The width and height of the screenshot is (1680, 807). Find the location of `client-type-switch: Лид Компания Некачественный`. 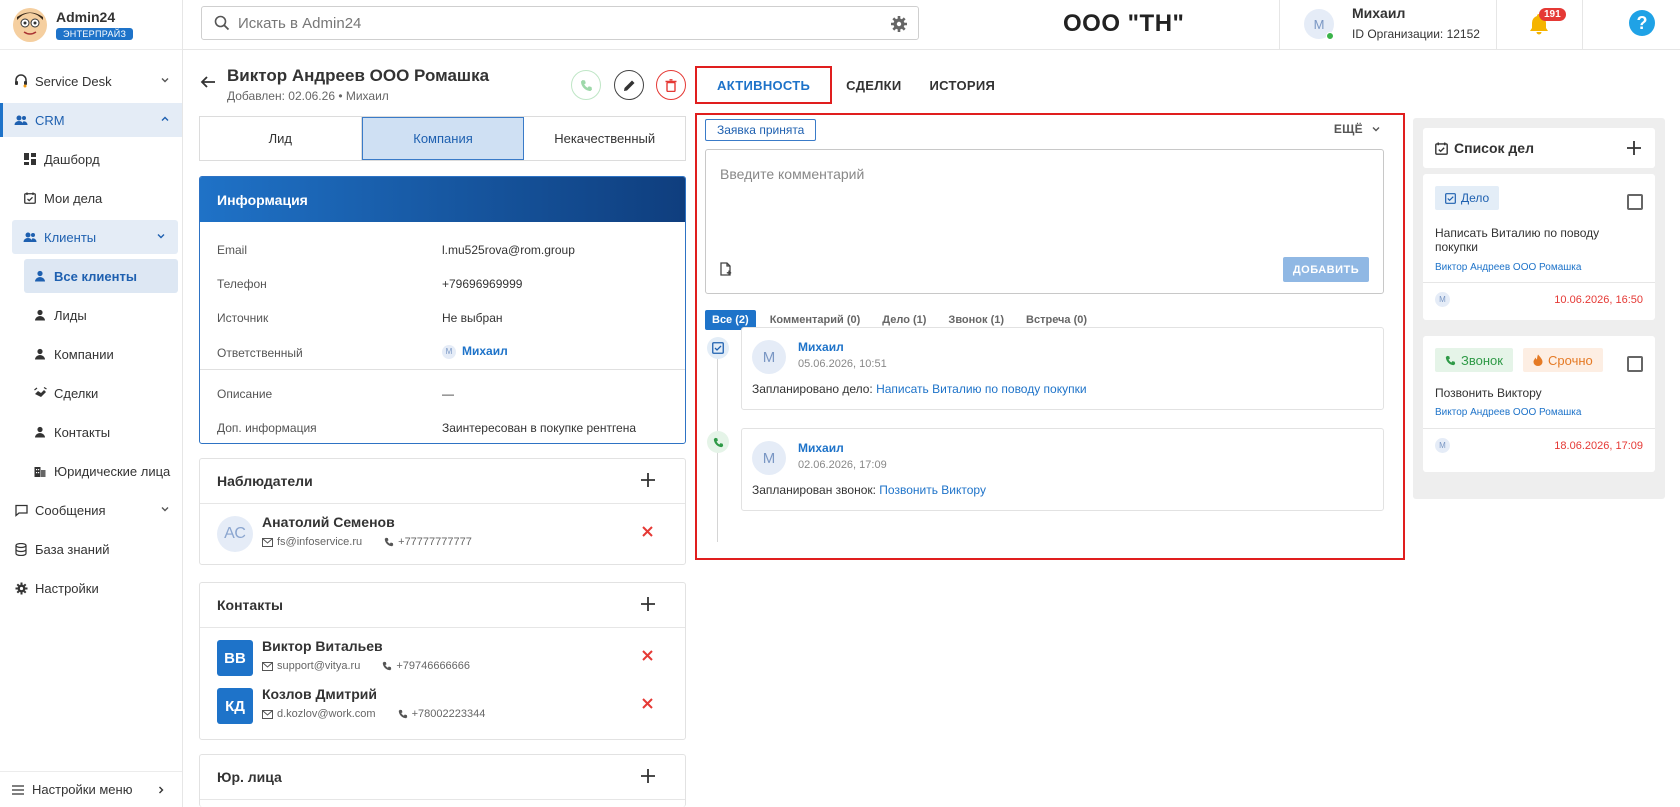

client-type-switch: Лид Компания Некачественный is located at coordinates (442, 138).